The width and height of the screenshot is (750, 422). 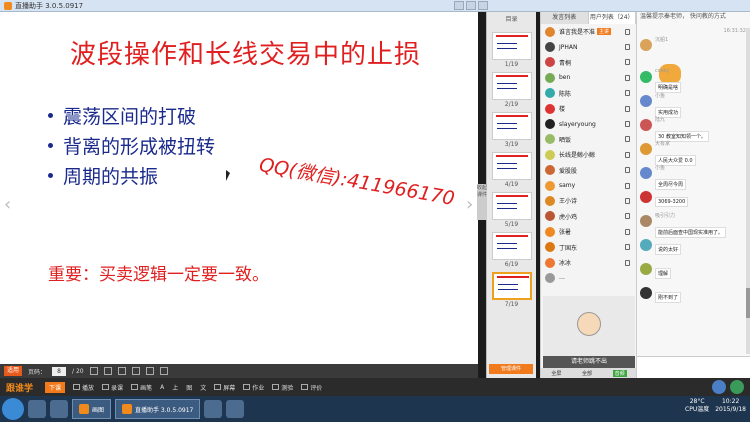 What do you see at coordinates (588, 62) in the screenshot?
I see `user-row: 青桐` at bounding box center [588, 62].